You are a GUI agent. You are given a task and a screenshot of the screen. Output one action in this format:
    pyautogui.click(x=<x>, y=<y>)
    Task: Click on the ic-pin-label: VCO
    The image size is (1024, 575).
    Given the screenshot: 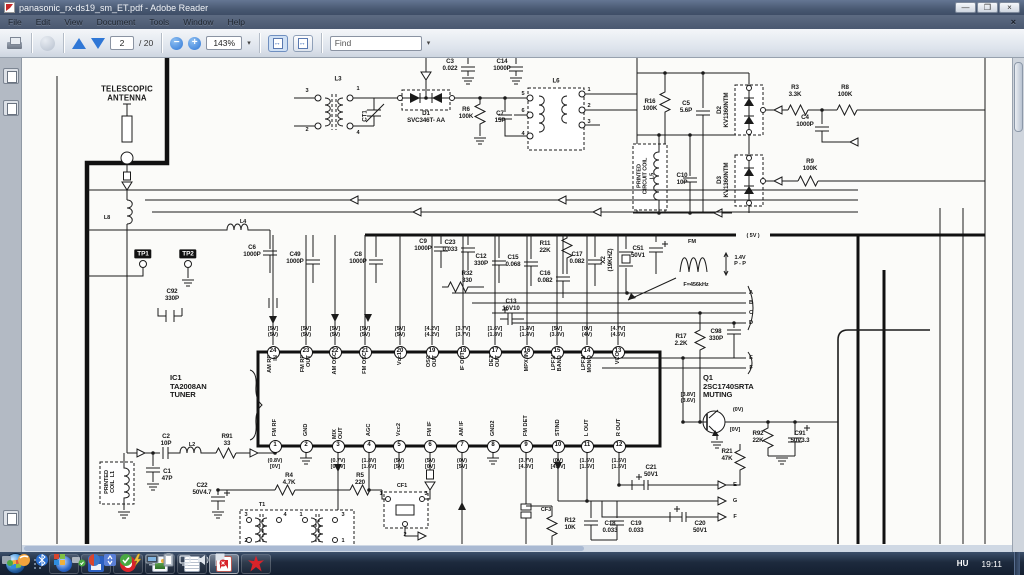 What is the action you would take?
    pyautogui.click(x=617, y=358)
    